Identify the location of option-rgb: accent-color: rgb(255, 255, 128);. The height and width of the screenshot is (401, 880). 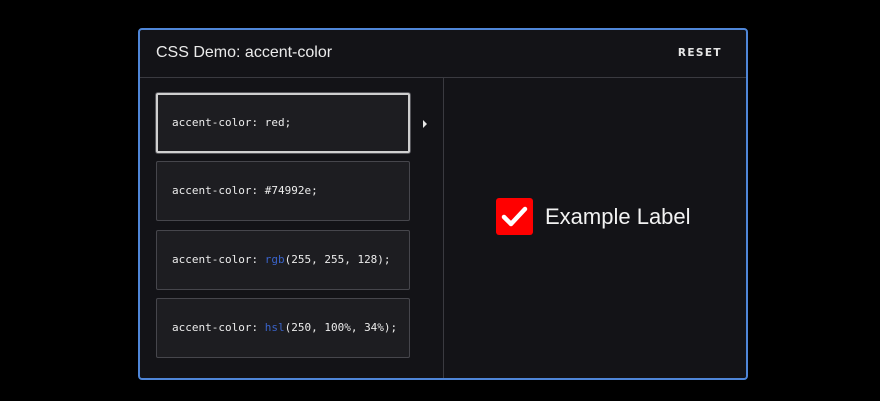
(283, 260).